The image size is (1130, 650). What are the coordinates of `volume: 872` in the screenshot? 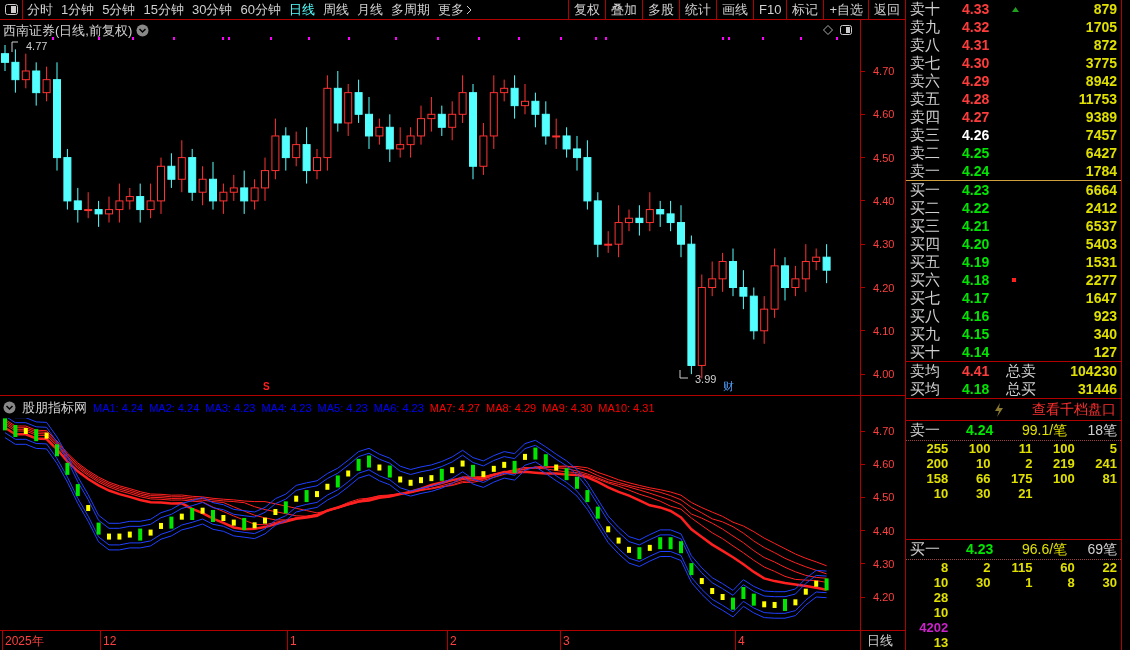 It's located at (1105, 45).